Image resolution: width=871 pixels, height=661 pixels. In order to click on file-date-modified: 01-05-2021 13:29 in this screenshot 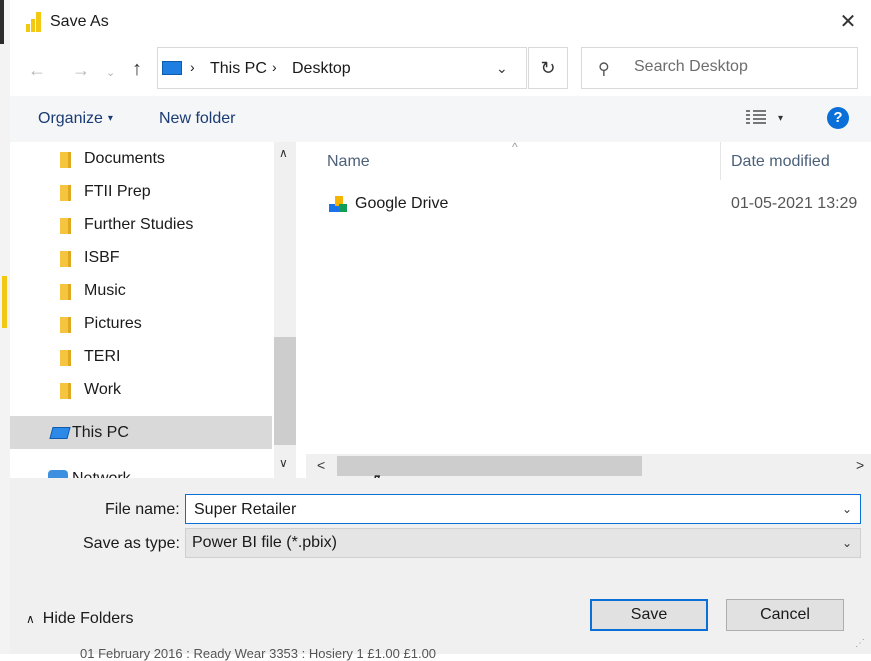, I will do `click(794, 203)`.